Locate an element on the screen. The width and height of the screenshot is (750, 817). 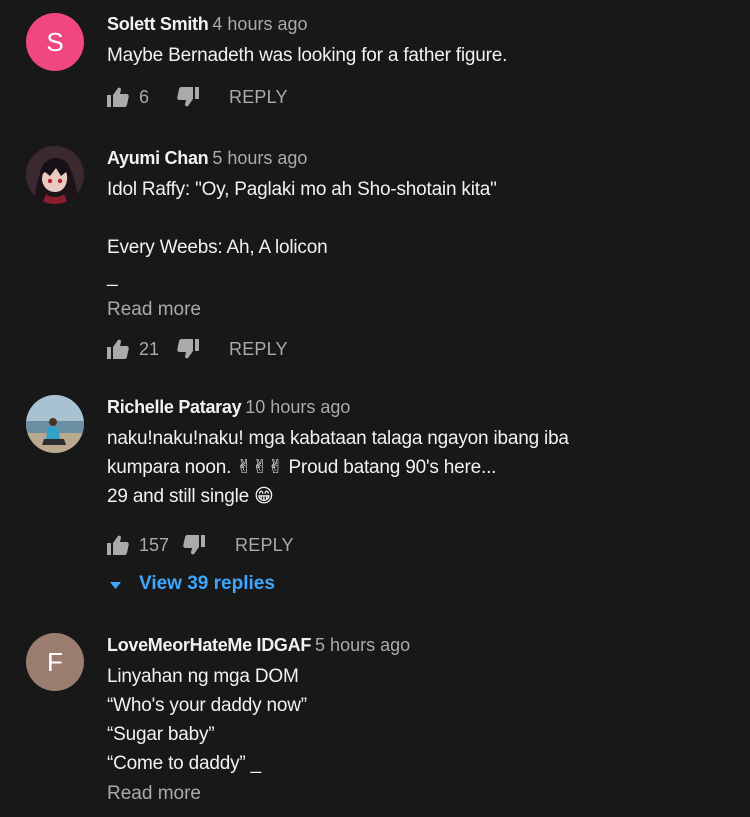
comment-line: Every Weebs: Ah, A lolicon is located at coordinates (217, 247).